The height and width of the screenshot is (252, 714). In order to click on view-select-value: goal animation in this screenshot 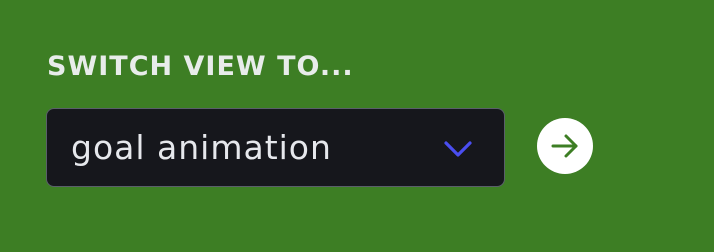, I will do `click(201, 147)`.